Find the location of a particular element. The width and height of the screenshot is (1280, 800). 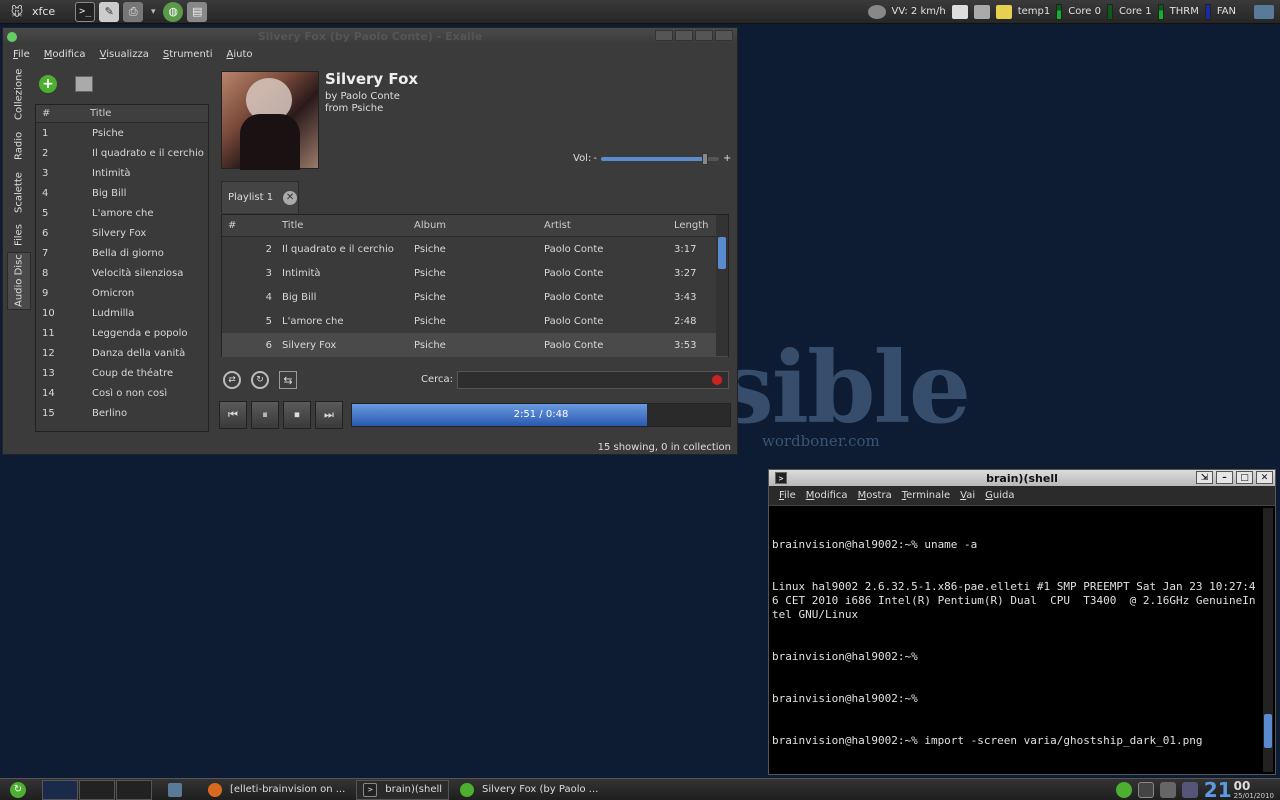

close-tab-icon: ✕ is located at coordinates (290, 197).